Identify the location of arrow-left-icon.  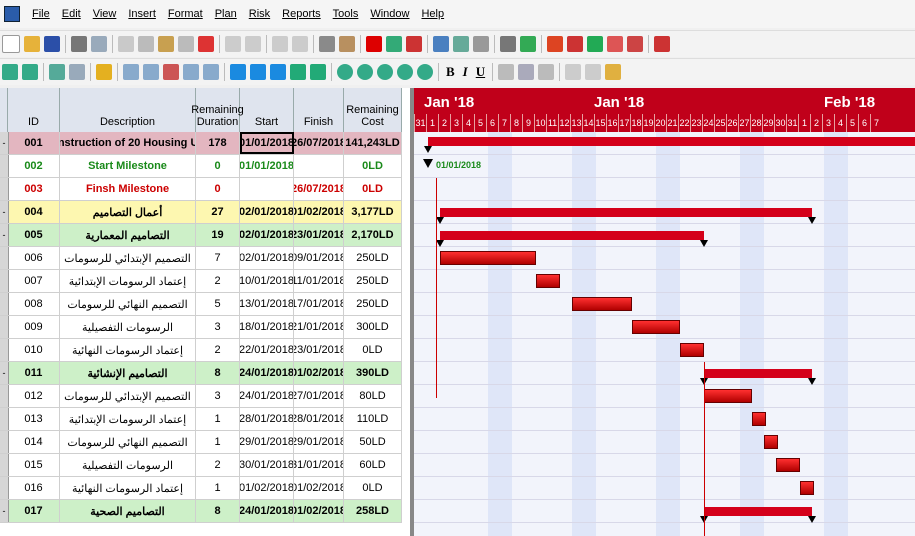
(10, 72).